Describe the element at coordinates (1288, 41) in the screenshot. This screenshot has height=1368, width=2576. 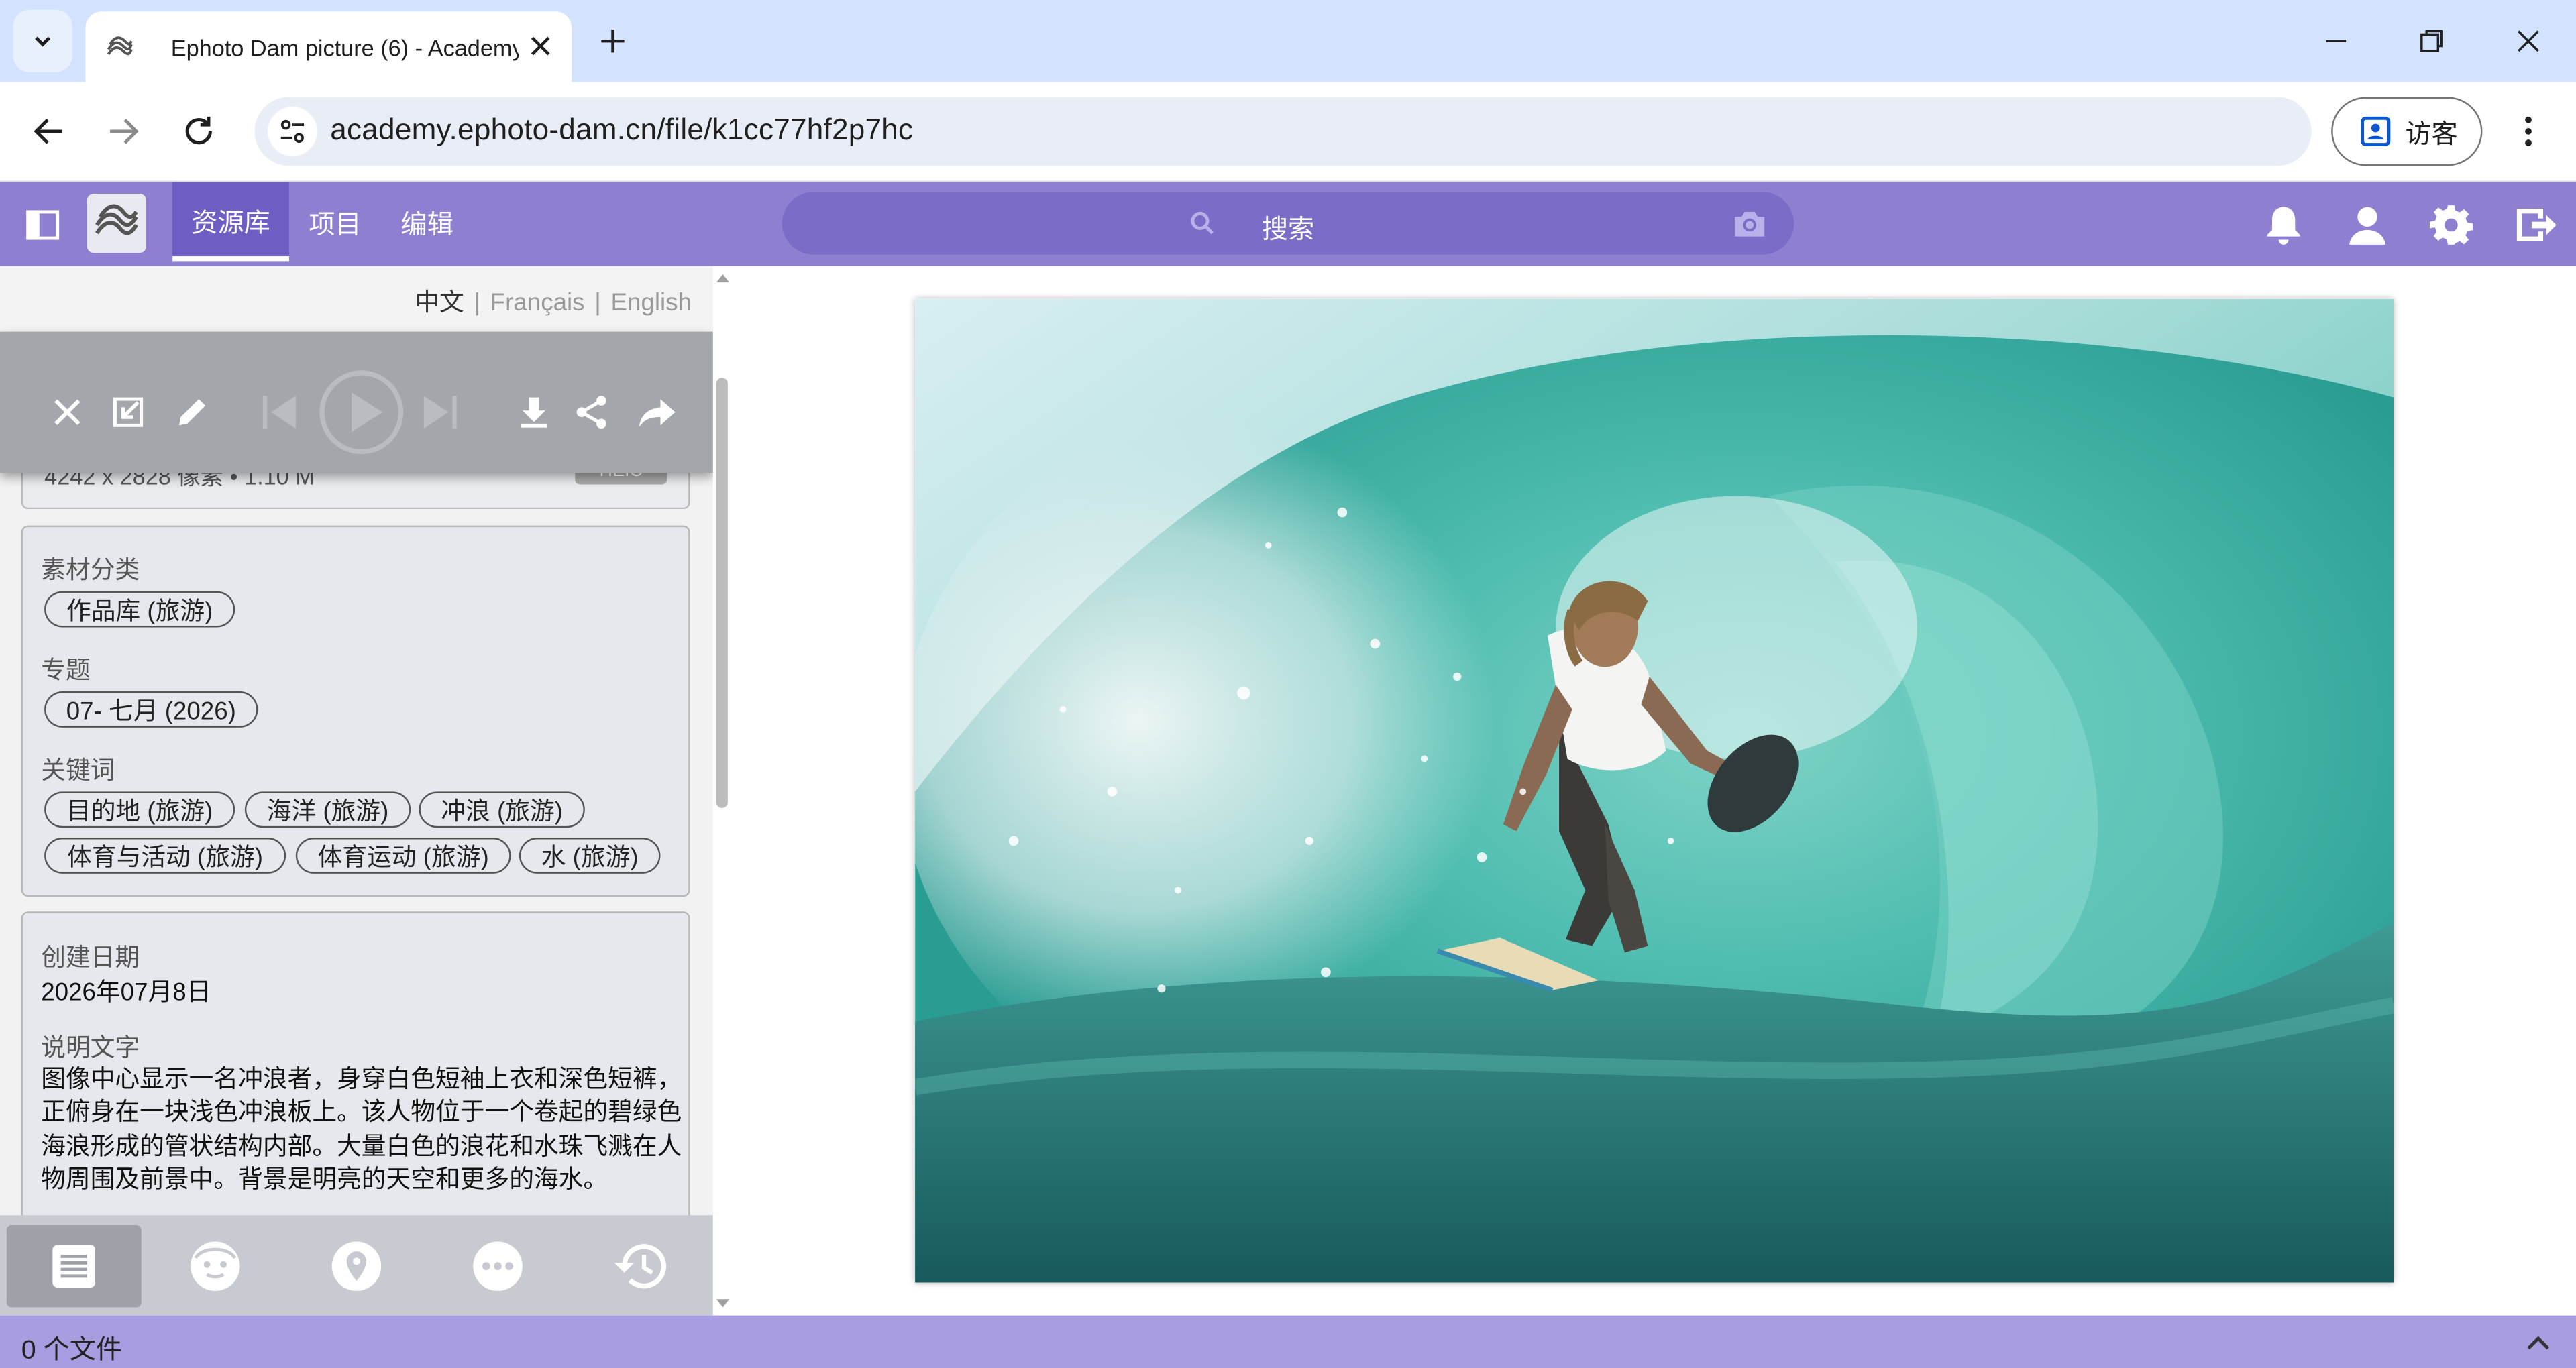
I see `browser-tab-strip: Ephoto Dam picture (6) - Academy` at that location.